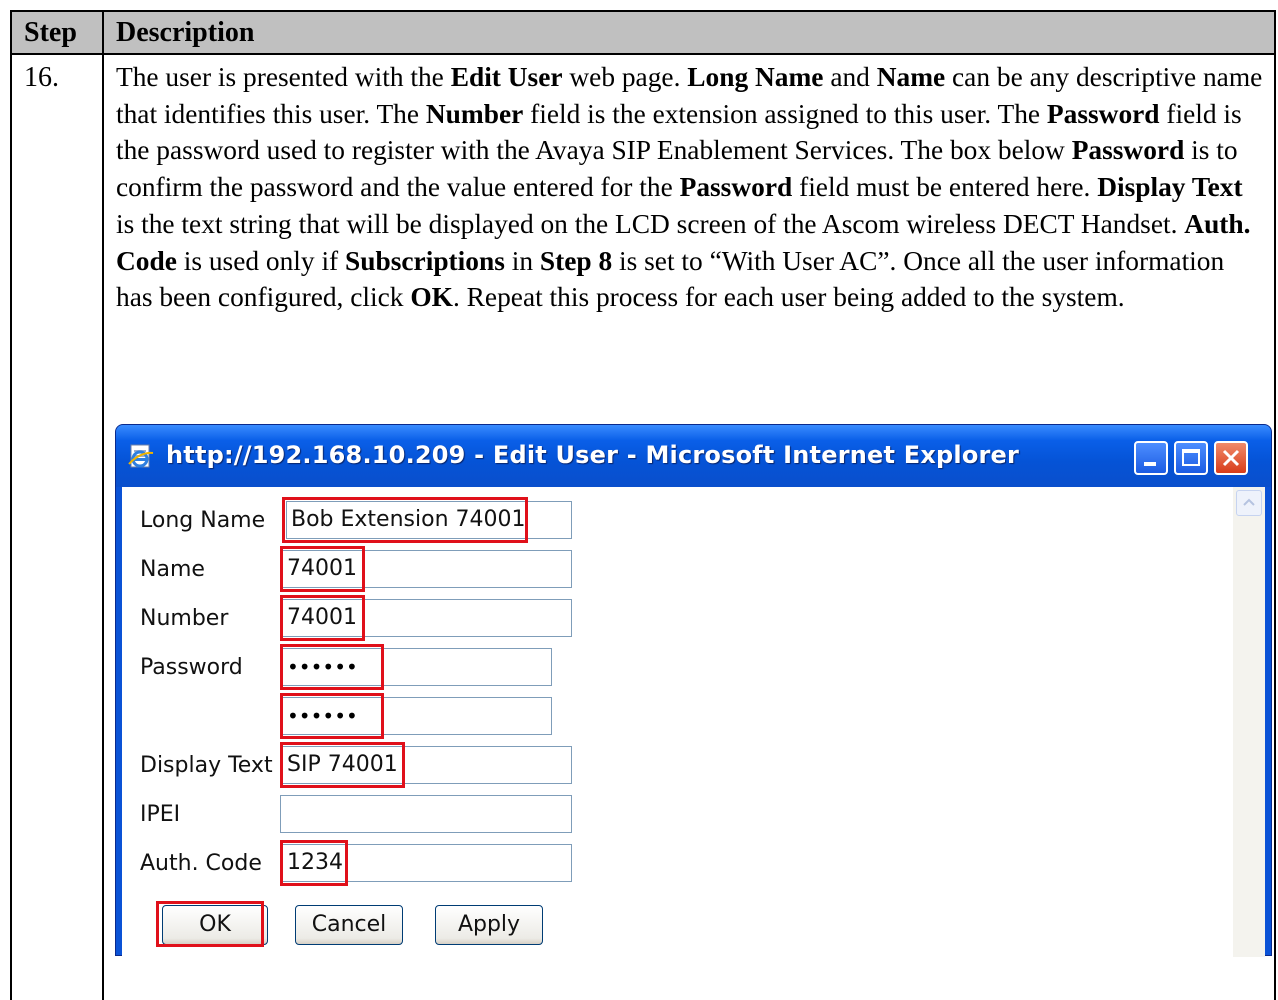  What do you see at coordinates (755, 77) in the screenshot?
I see `description-bold-term: Long Name` at bounding box center [755, 77].